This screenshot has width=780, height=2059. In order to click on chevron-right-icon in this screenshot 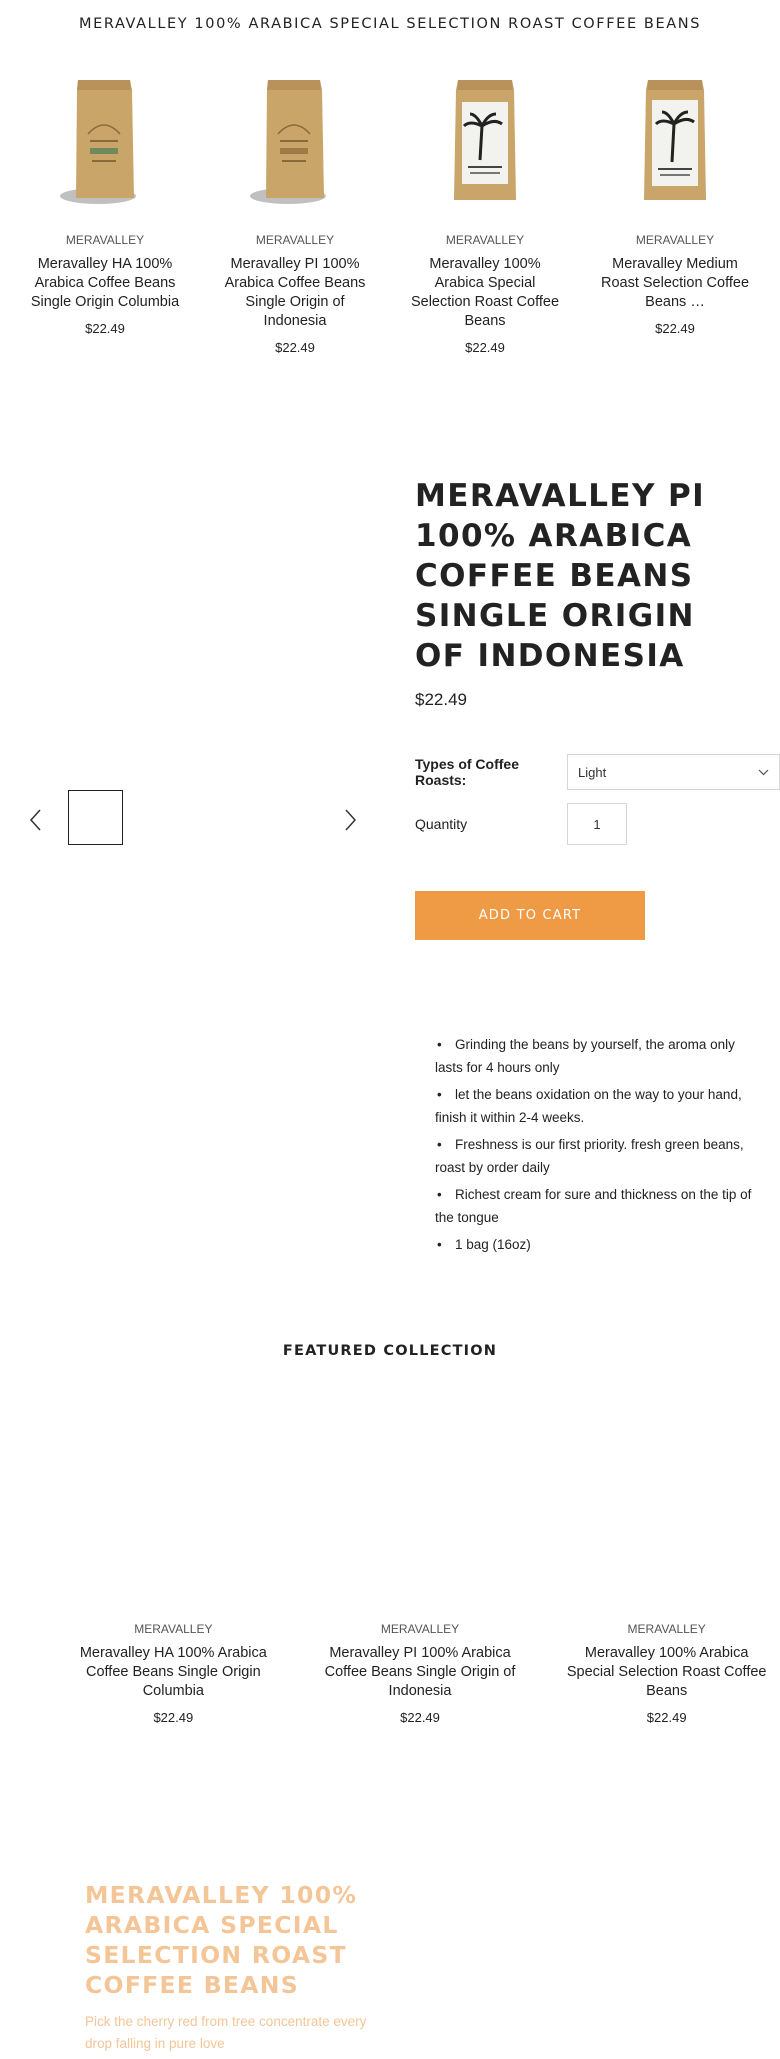, I will do `click(351, 820)`.